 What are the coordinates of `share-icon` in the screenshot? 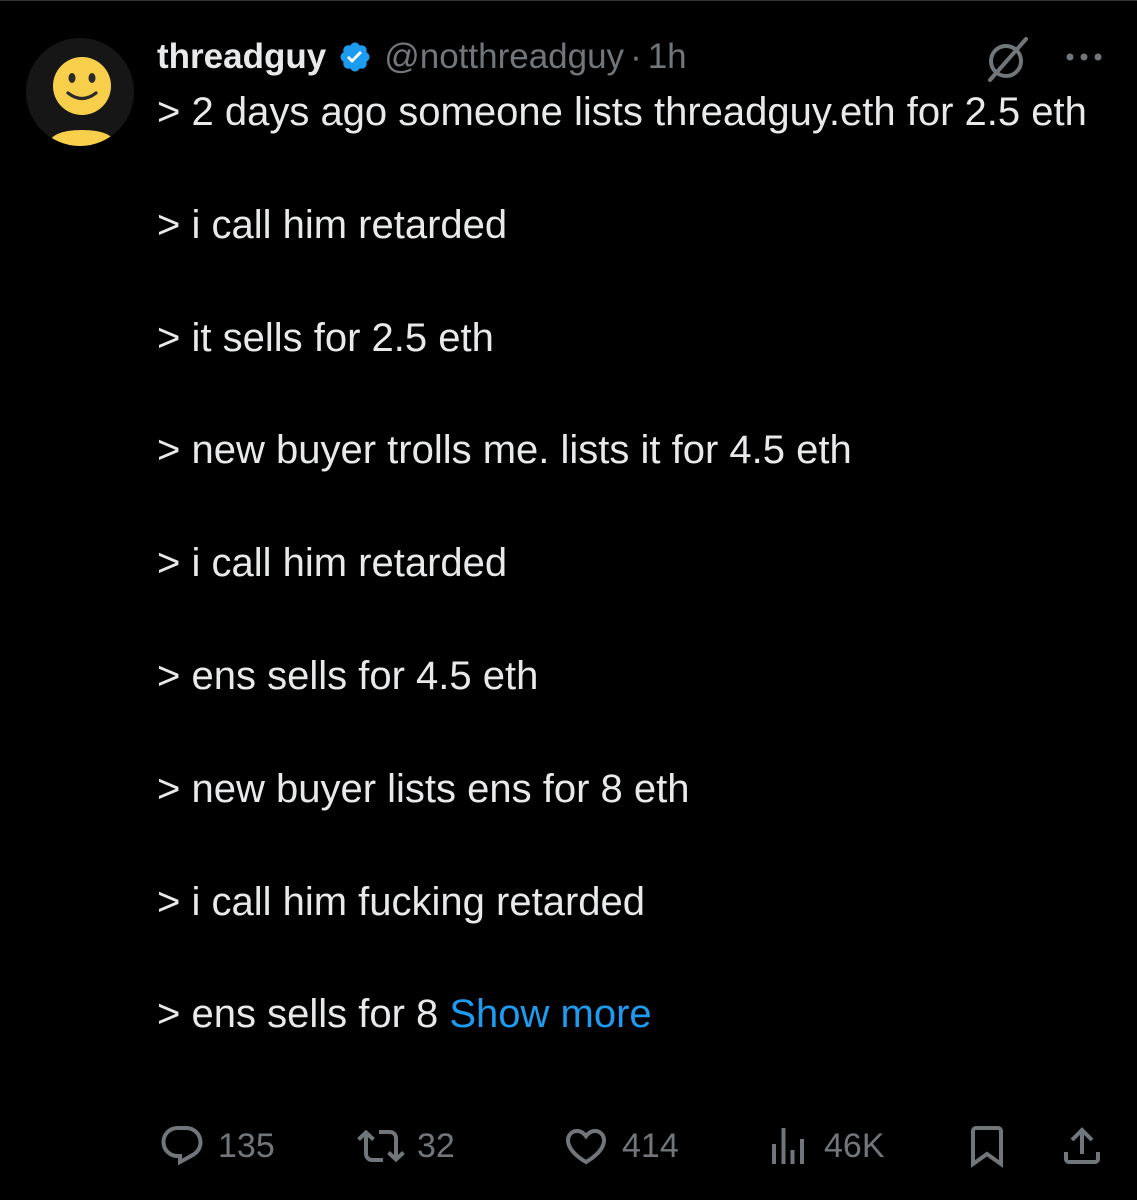 It's located at (1082, 1146).